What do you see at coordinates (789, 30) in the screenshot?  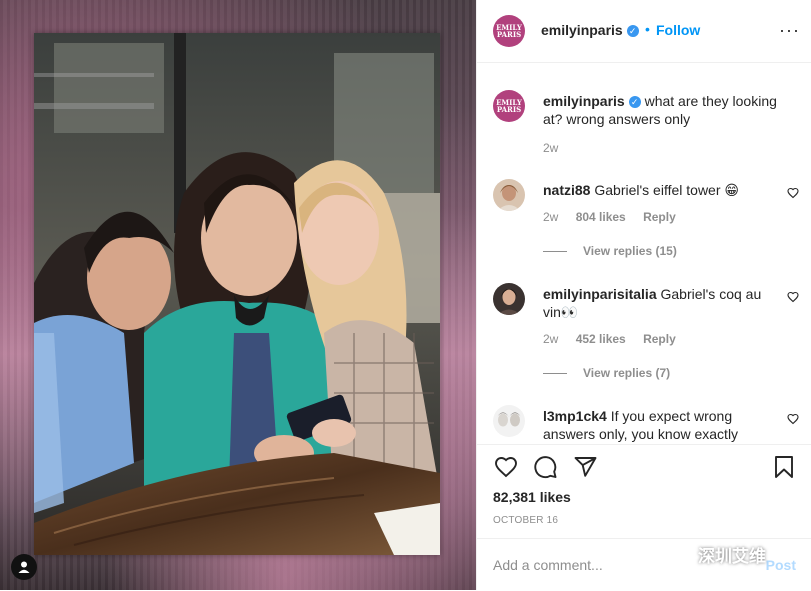 I see `more-options-icon: ···` at bounding box center [789, 30].